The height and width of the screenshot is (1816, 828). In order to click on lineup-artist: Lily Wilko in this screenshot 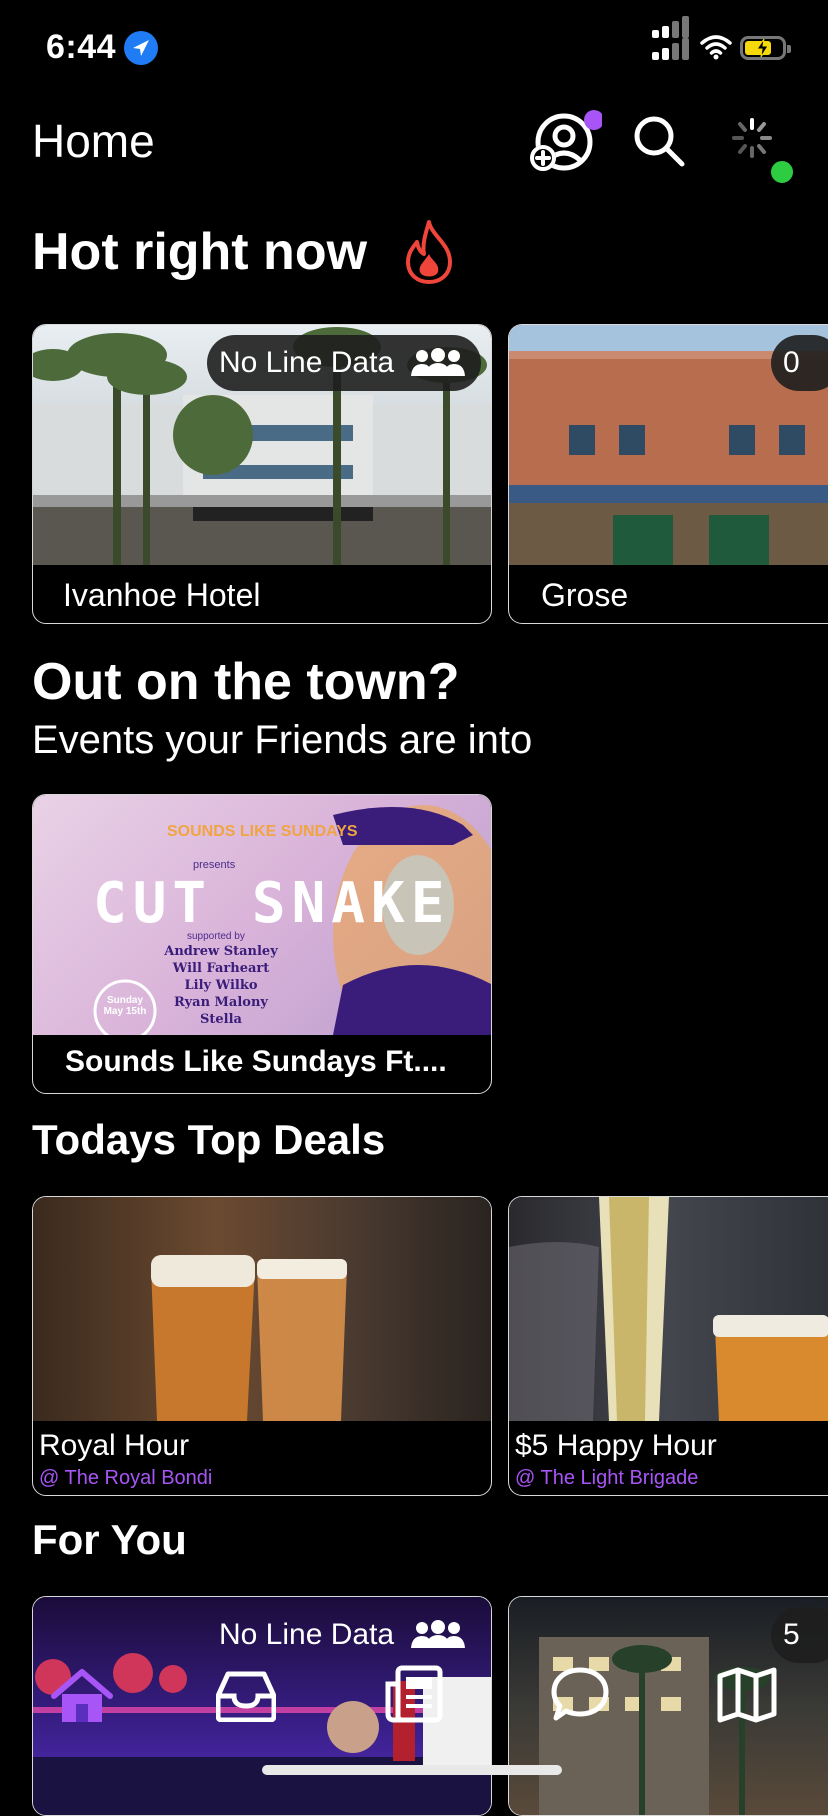, I will do `click(221, 985)`.